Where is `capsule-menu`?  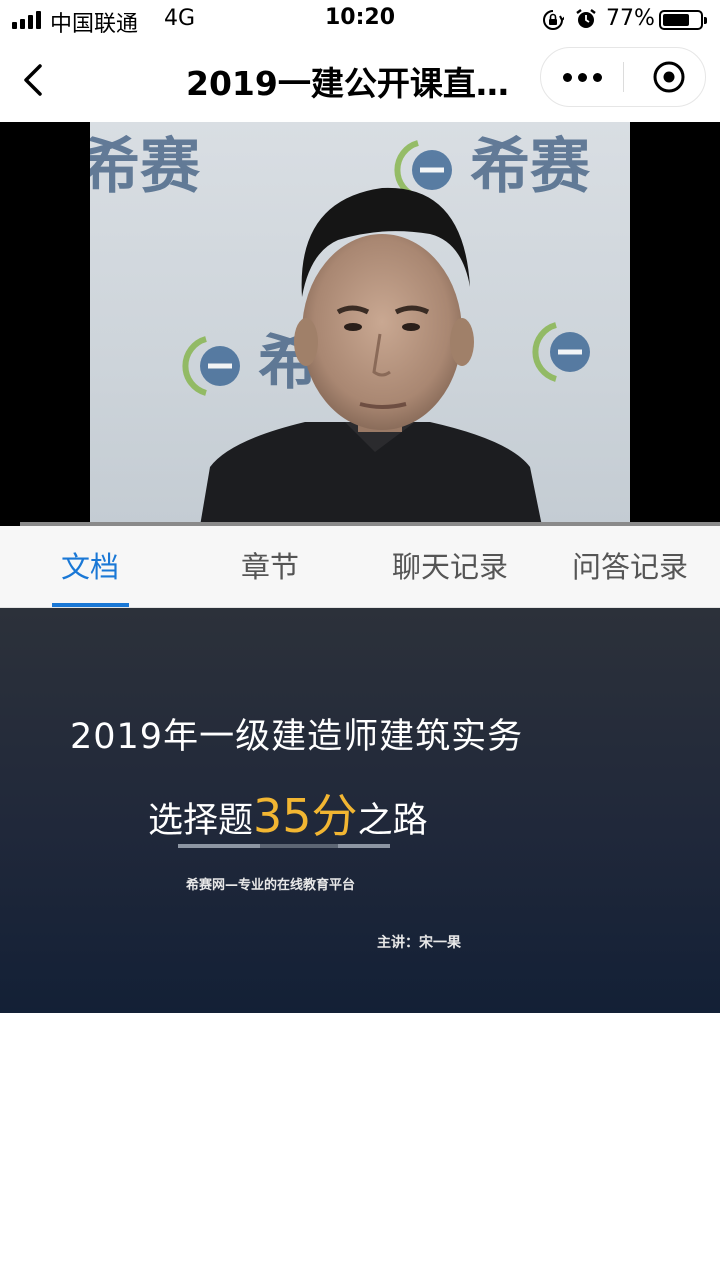 capsule-menu is located at coordinates (623, 77).